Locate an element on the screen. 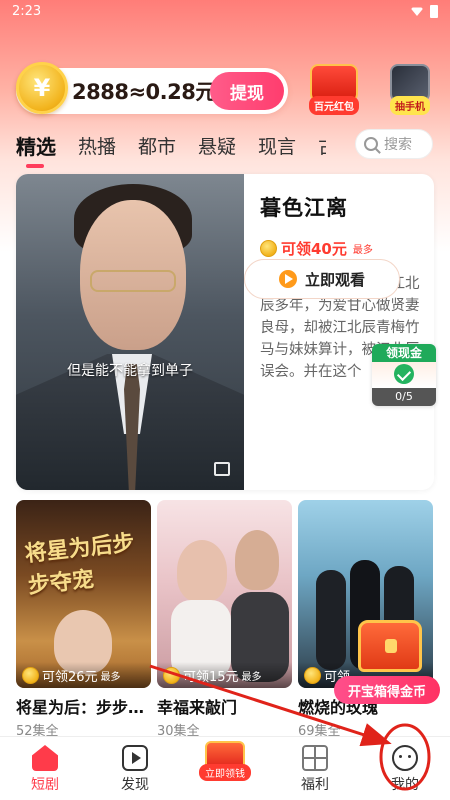  tab-modern-romance: 现言 is located at coordinates (277, 145).